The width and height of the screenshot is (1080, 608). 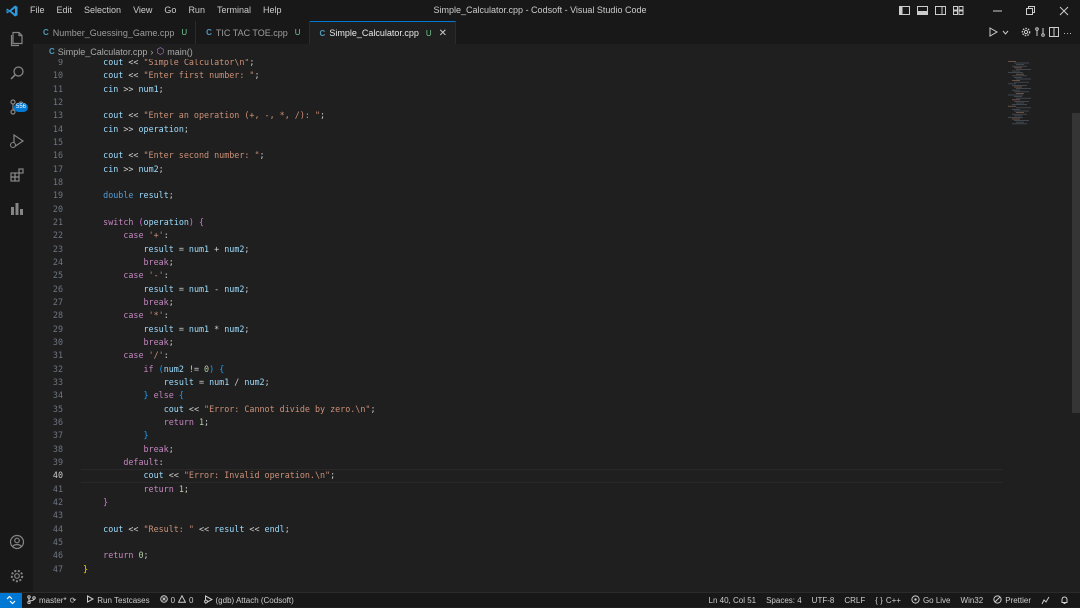 What do you see at coordinates (57, 421) in the screenshot?
I see `line-number: 36` at bounding box center [57, 421].